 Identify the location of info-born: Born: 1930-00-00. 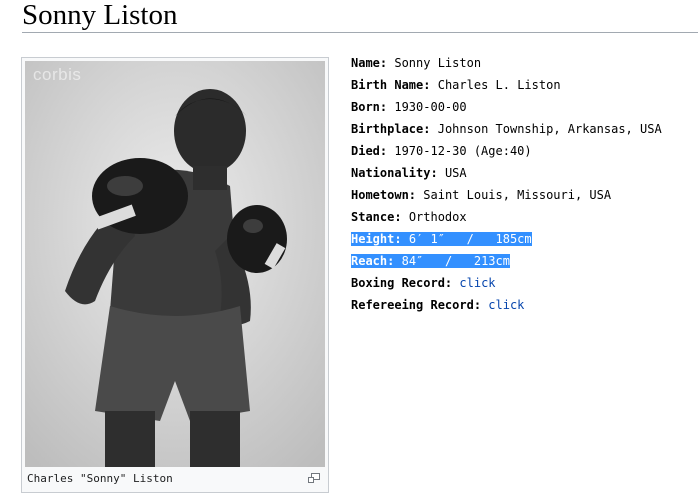
(506, 107).